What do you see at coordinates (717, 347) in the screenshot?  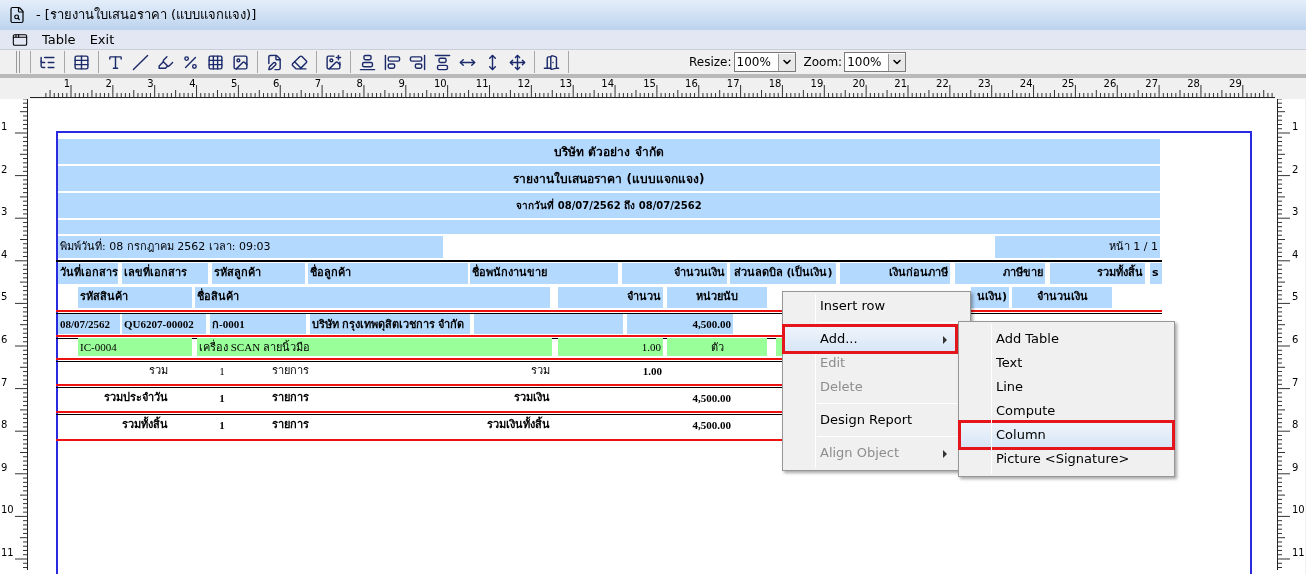 I see `report-field: ตัว` at bounding box center [717, 347].